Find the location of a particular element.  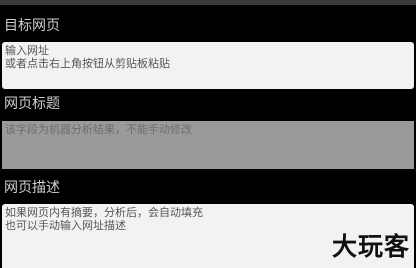

description-label: 网页描述 is located at coordinates (32, 188).